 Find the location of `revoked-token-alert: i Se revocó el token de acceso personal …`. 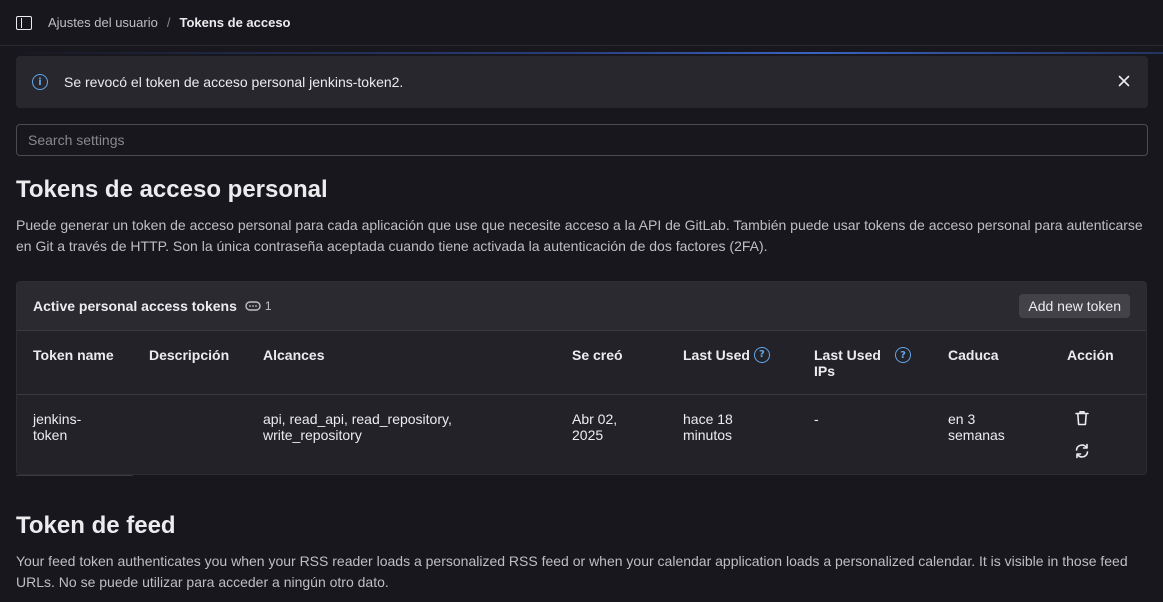

revoked-token-alert: i Se revocó el token de acceso personal … is located at coordinates (582, 82).